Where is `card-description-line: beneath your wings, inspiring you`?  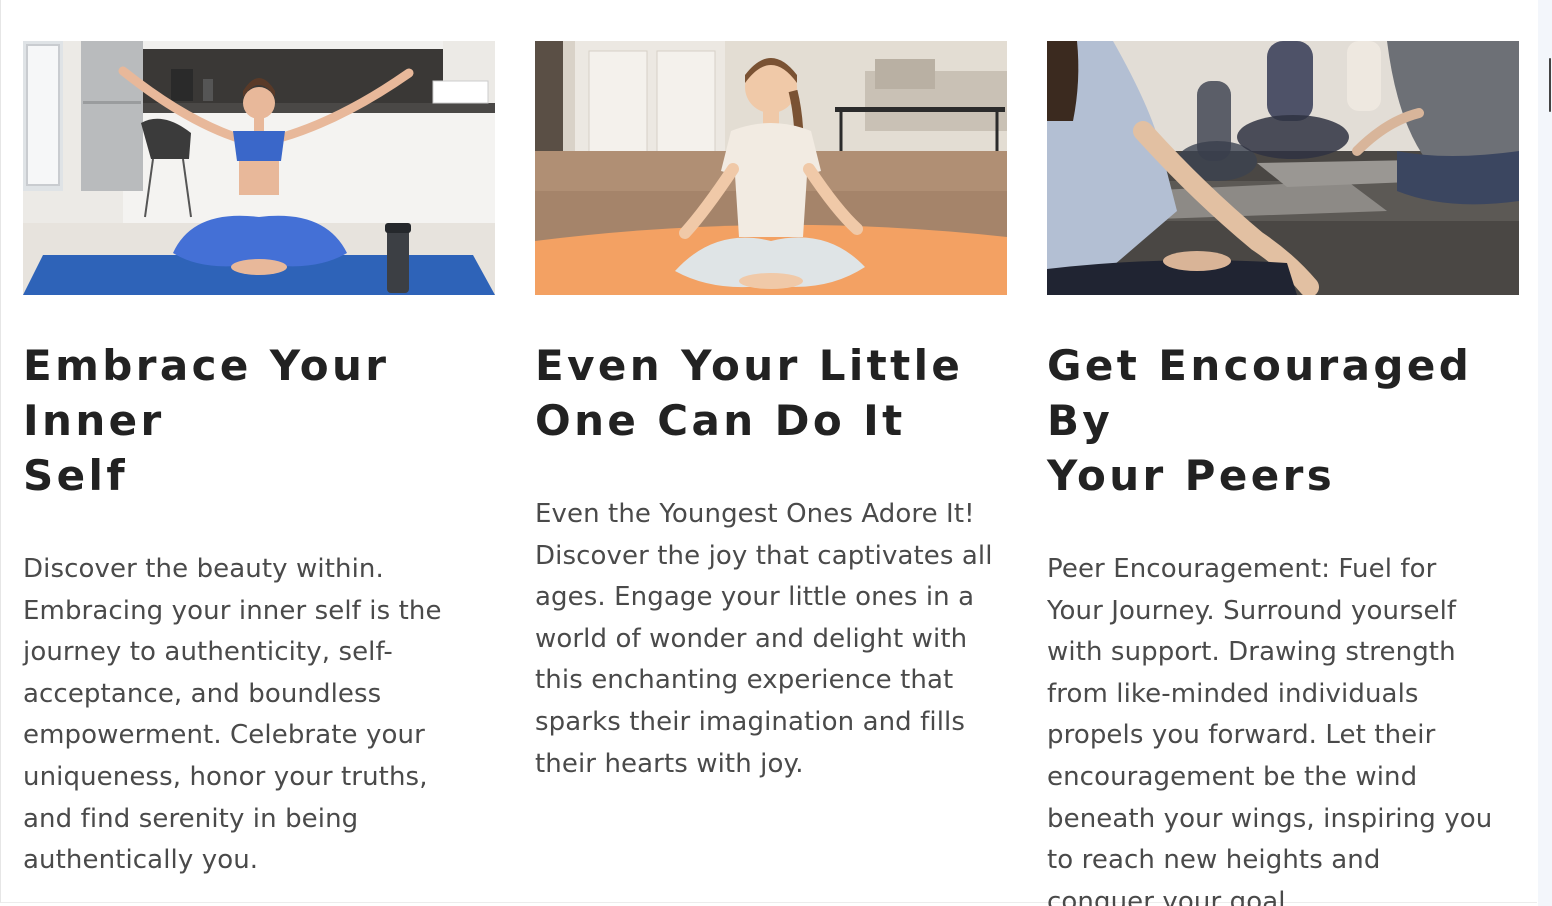 card-description-line: beneath your wings, inspiring you is located at coordinates (1270, 818).